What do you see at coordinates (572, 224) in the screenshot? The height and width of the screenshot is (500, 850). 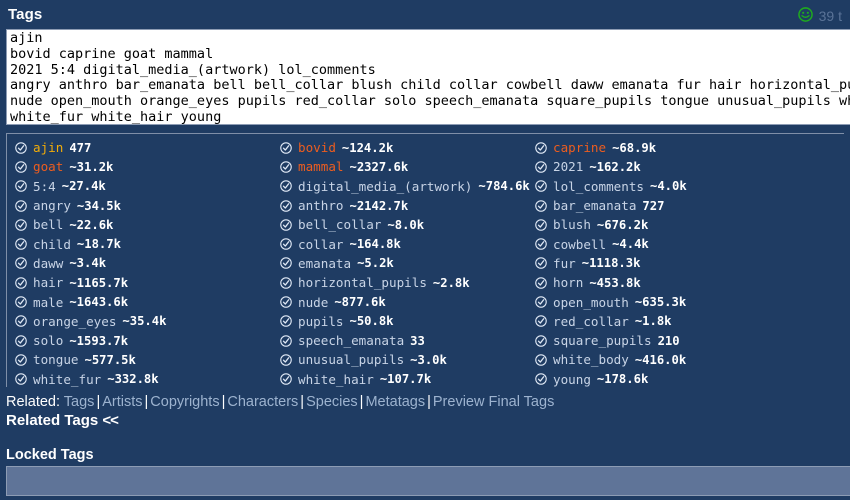 I see `tag-name: blush` at bounding box center [572, 224].